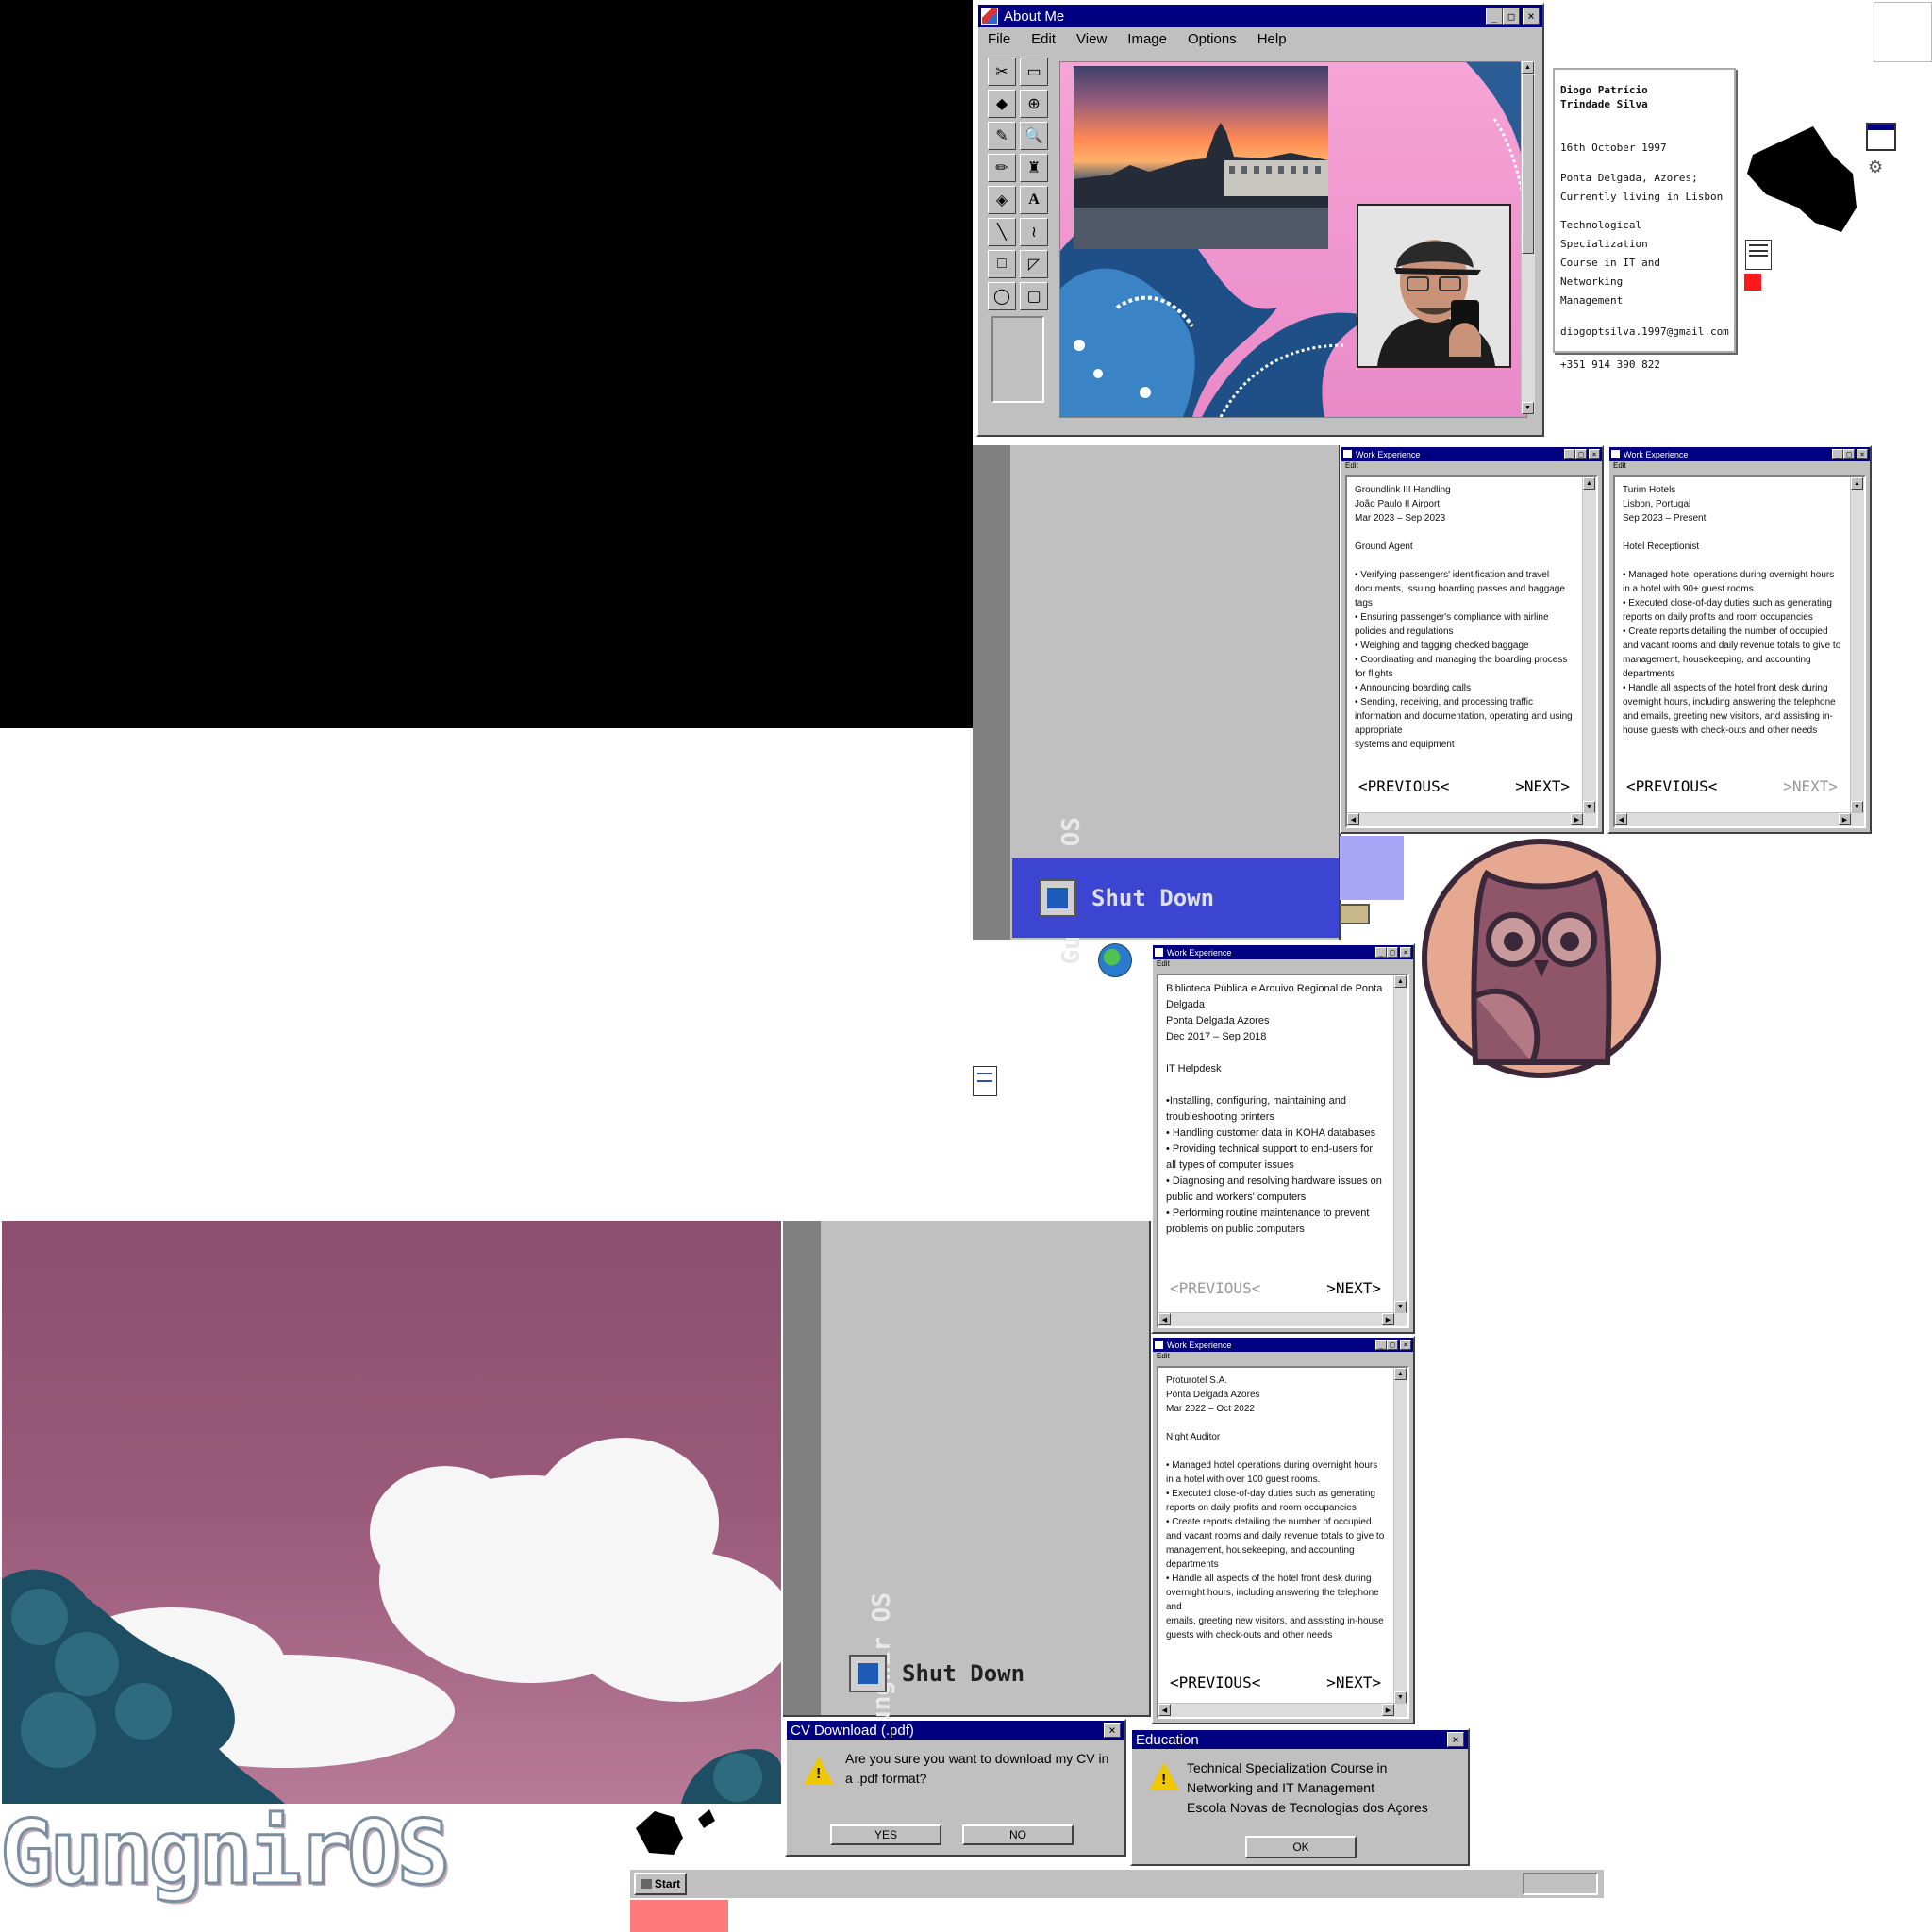 This screenshot has width=1932, height=1932. What do you see at coordinates (1471, 467) in the screenshot?
I see `we1-menu-edit: Edit` at bounding box center [1471, 467].